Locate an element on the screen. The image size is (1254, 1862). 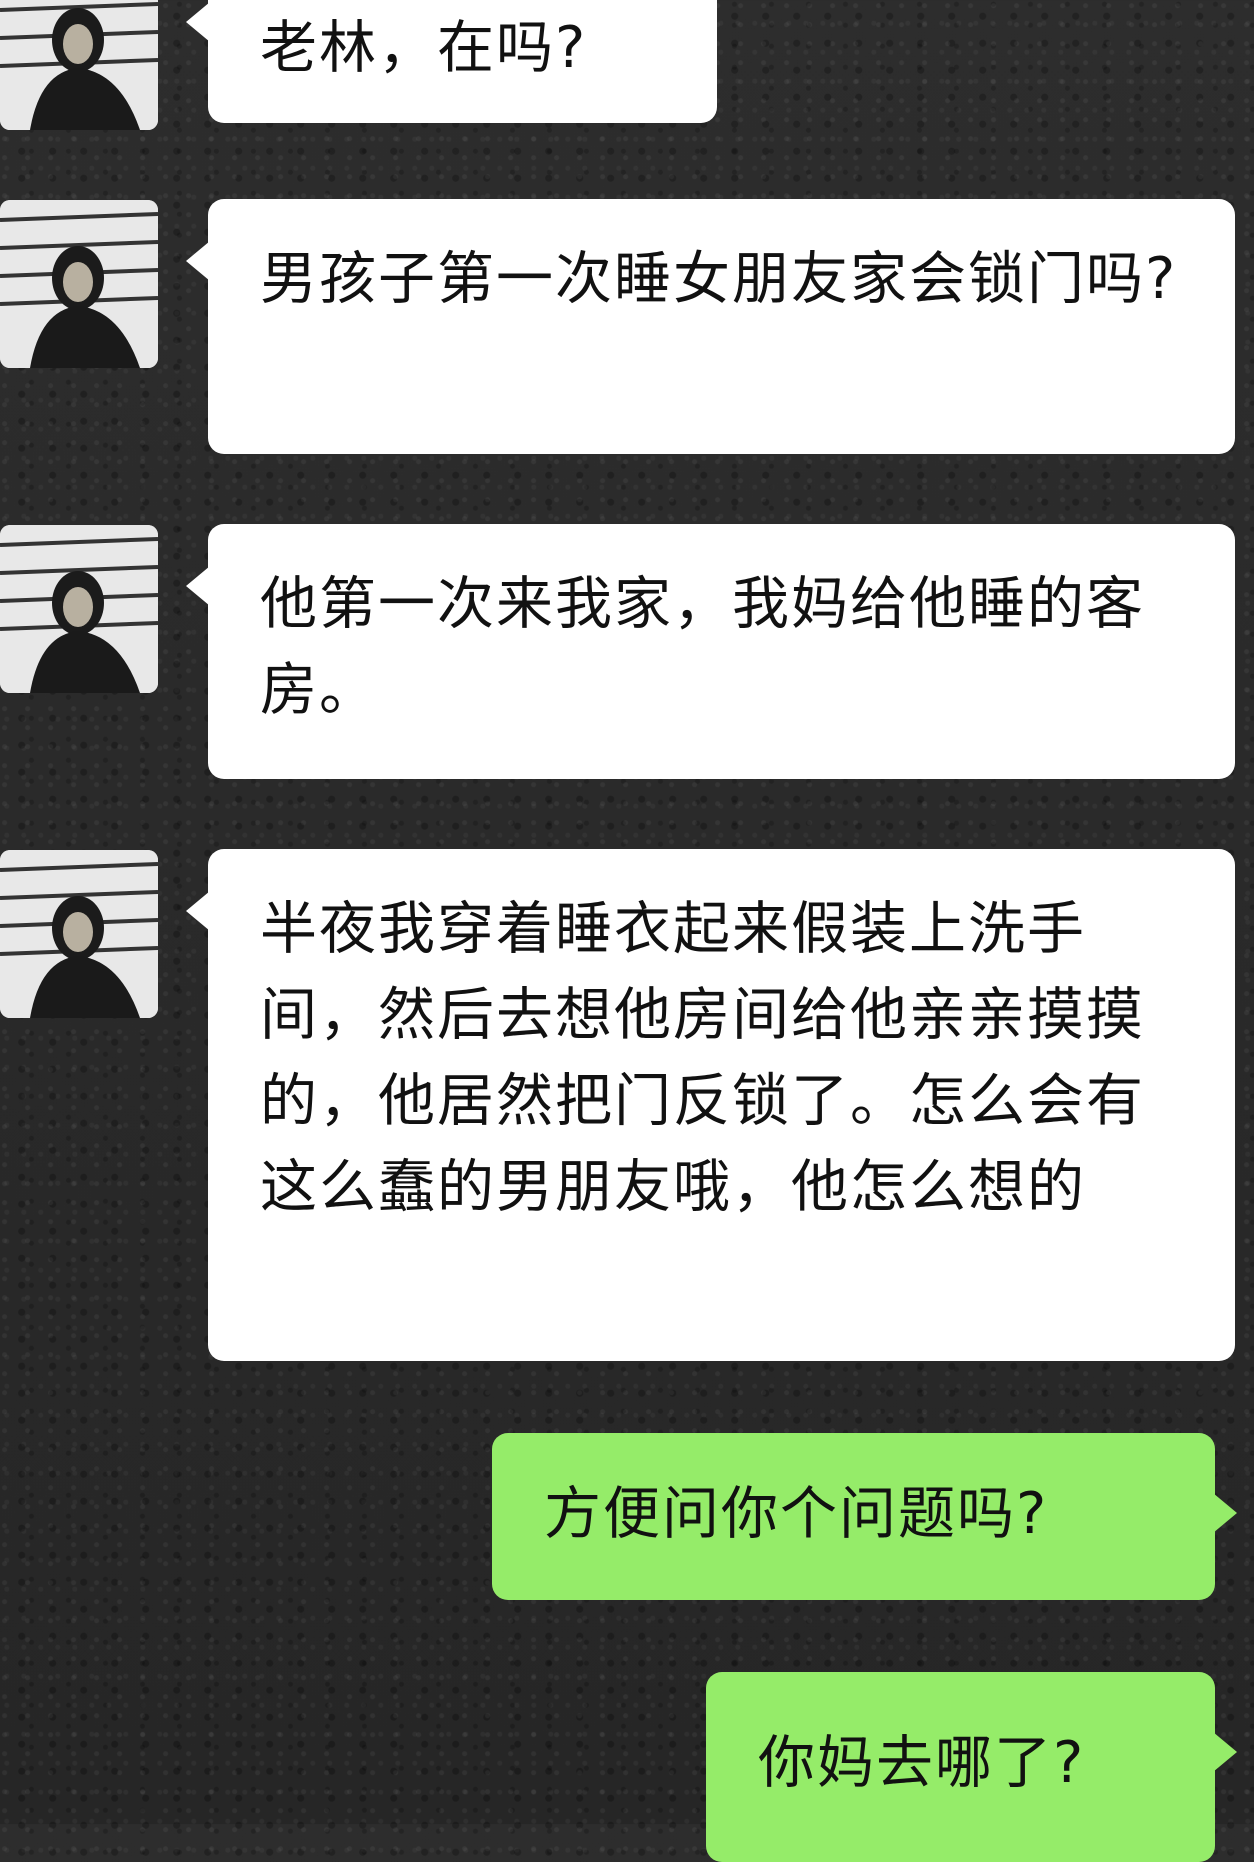
message-text: 你妈去哪了? is located at coordinates (922, 1763).